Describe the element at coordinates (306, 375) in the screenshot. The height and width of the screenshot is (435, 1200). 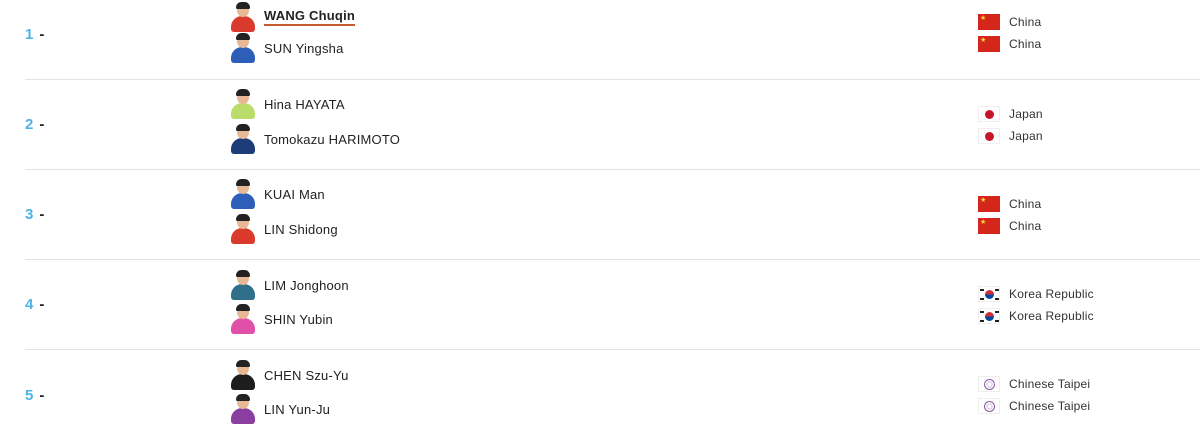
I see `player-name: CHEN Szu-Yu` at that location.